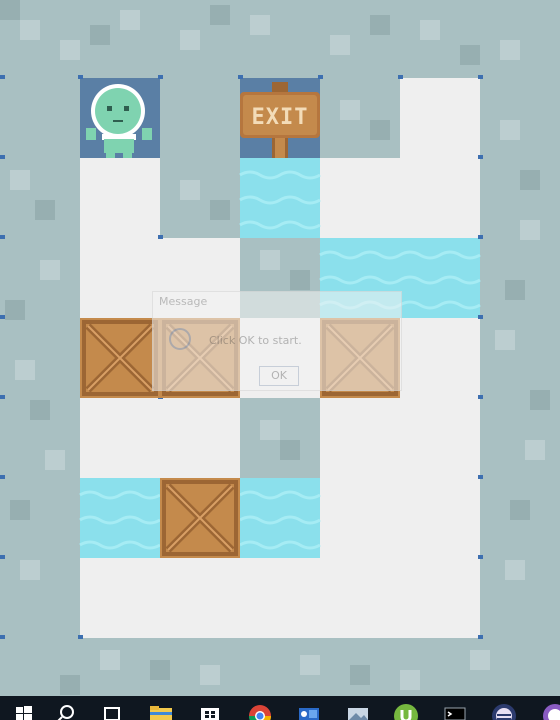 Image resolution: width=560 pixels, height=720 pixels. What do you see at coordinates (66, 708) in the screenshot?
I see `search-icon` at bounding box center [66, 708].